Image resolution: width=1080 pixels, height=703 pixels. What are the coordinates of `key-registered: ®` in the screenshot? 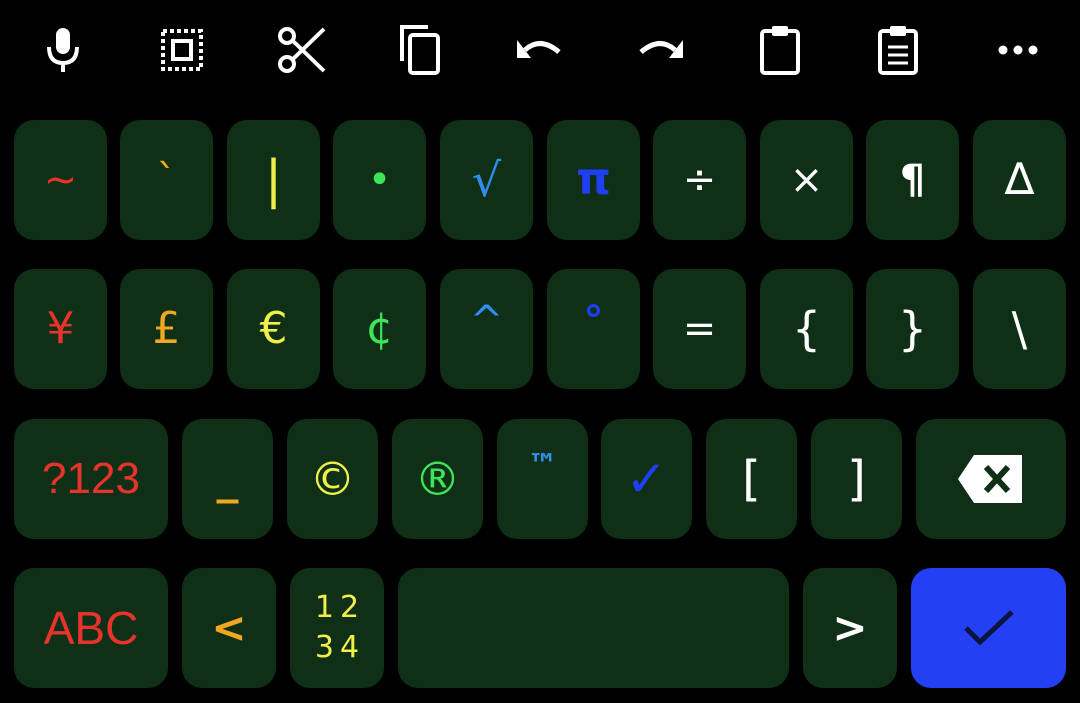 It's located at (437, 479).